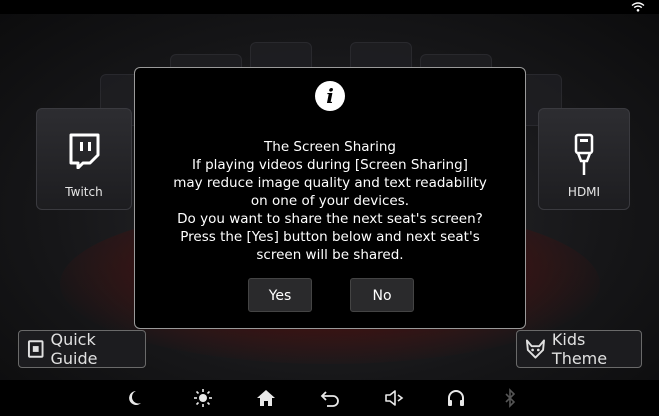 This screenshot has width=659, height=416. I want to click on wifi-icon, so click(638, 7).